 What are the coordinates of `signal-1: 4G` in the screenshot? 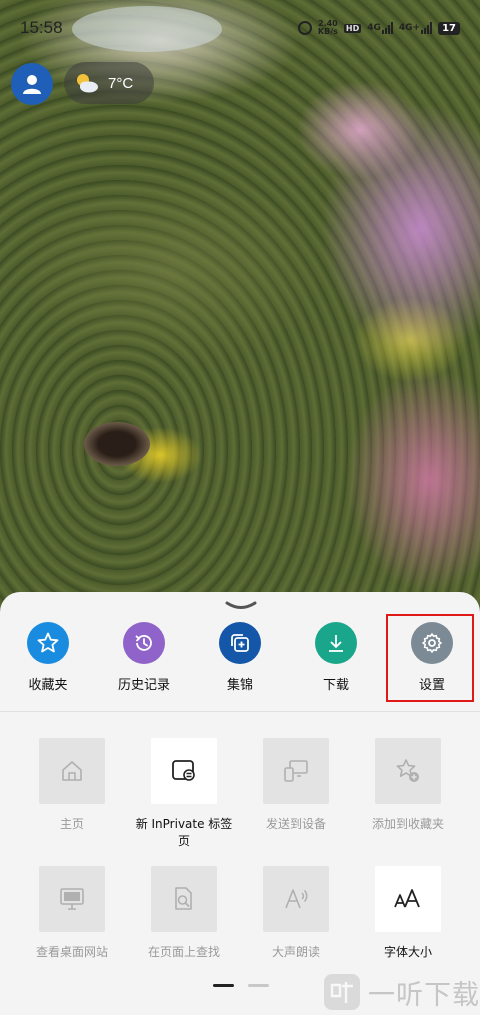 It's located at (380, 28).